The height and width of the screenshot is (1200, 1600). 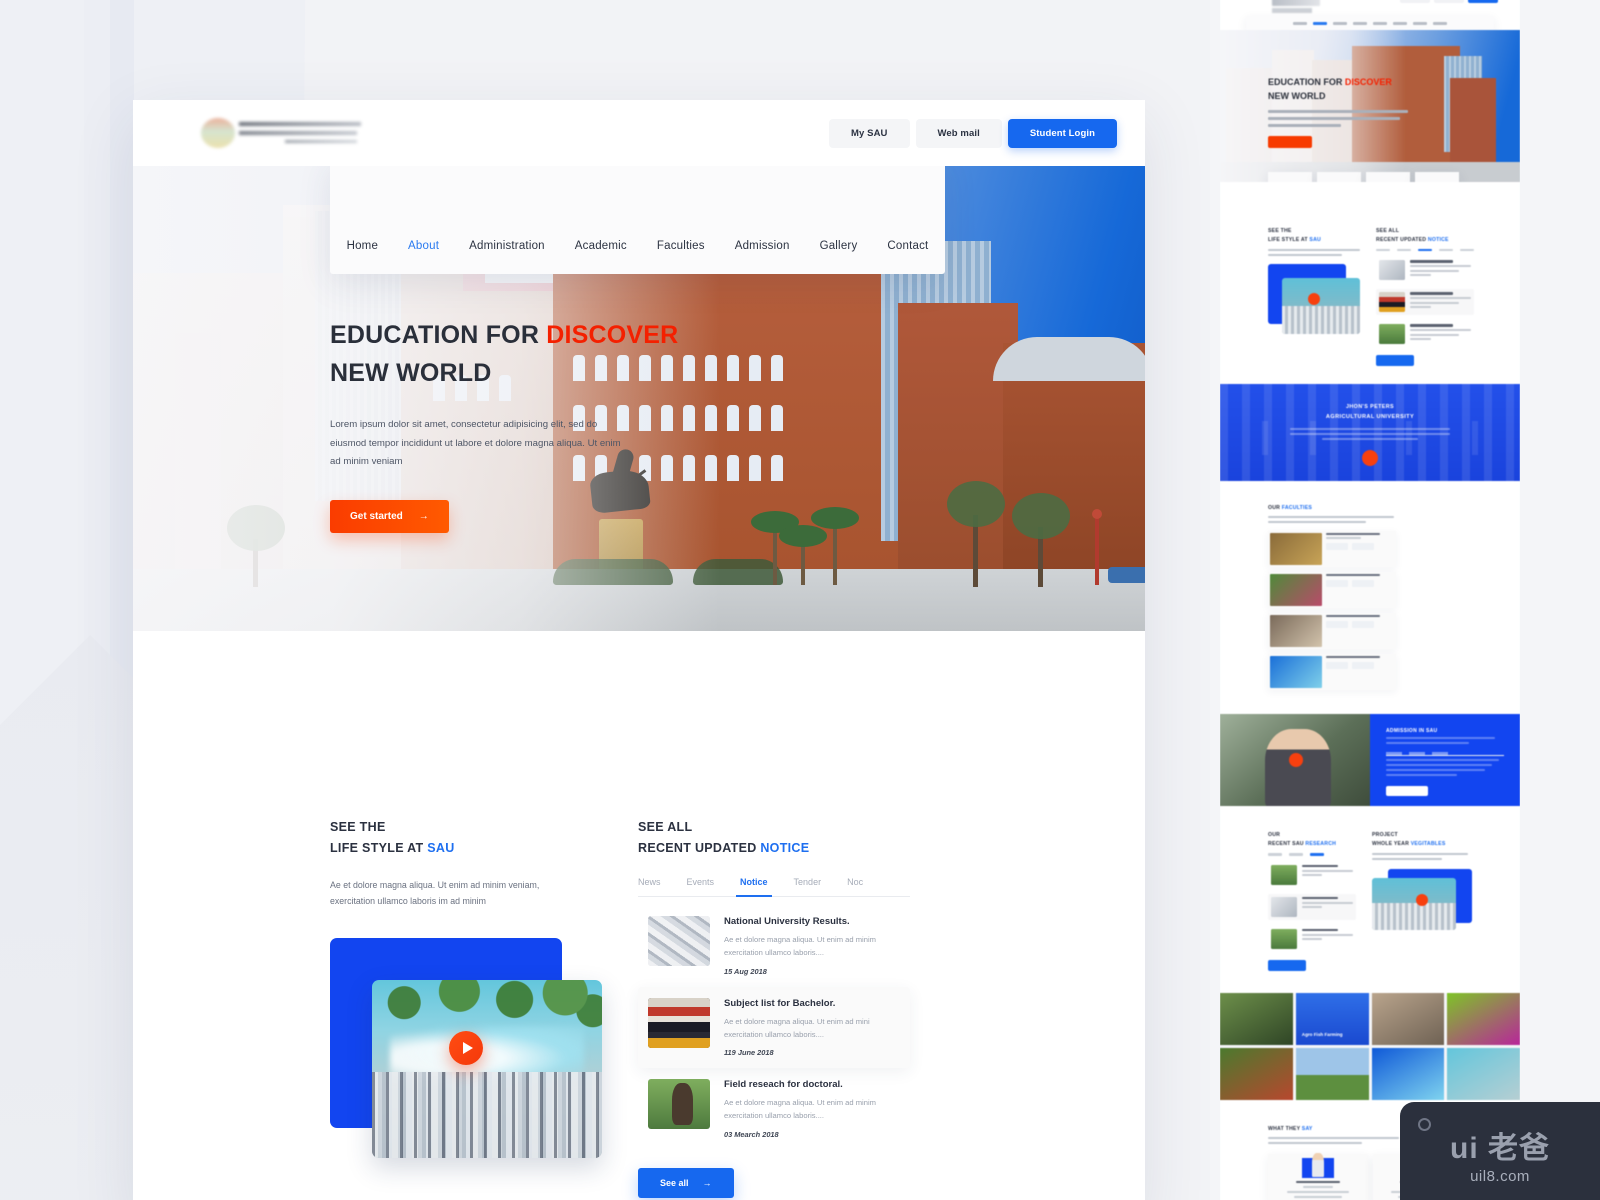 What do you see at coordinates (441, 848) in the screenshot?
I see `lifestyle-title-accent: SAU` at bounding box center [441, 848].